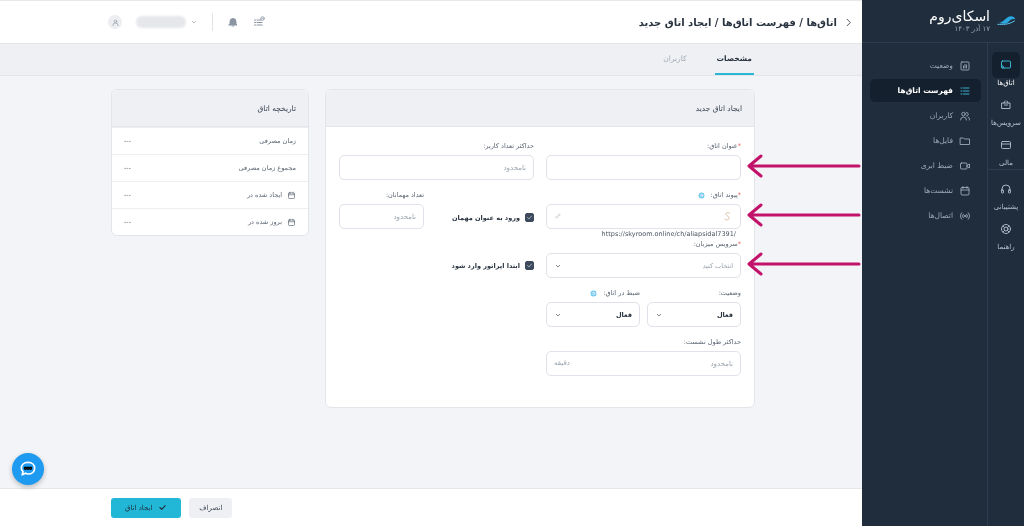 The image size is (1024, 526). I want to click on headset-icon, so click(1006, 189).